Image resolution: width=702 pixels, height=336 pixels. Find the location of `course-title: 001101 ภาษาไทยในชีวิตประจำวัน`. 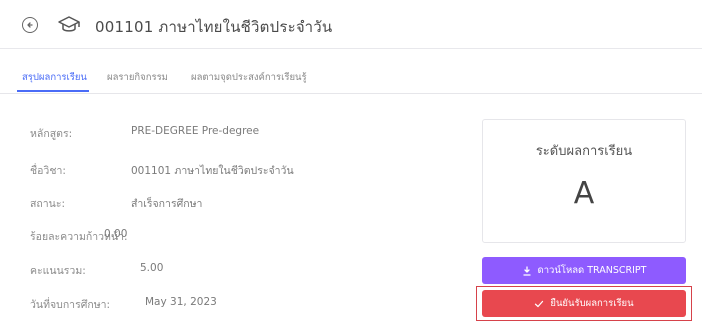

course-title: 001101 ภาษาไทยในชีวิตประจำวัน is located at coordinates (214, 27).